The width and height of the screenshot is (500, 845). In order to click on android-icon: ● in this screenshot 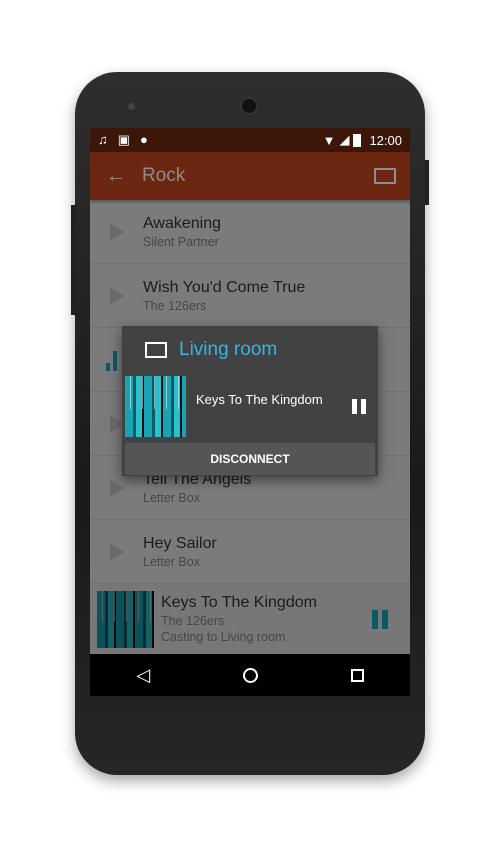, I will do `click(144, 139)`.